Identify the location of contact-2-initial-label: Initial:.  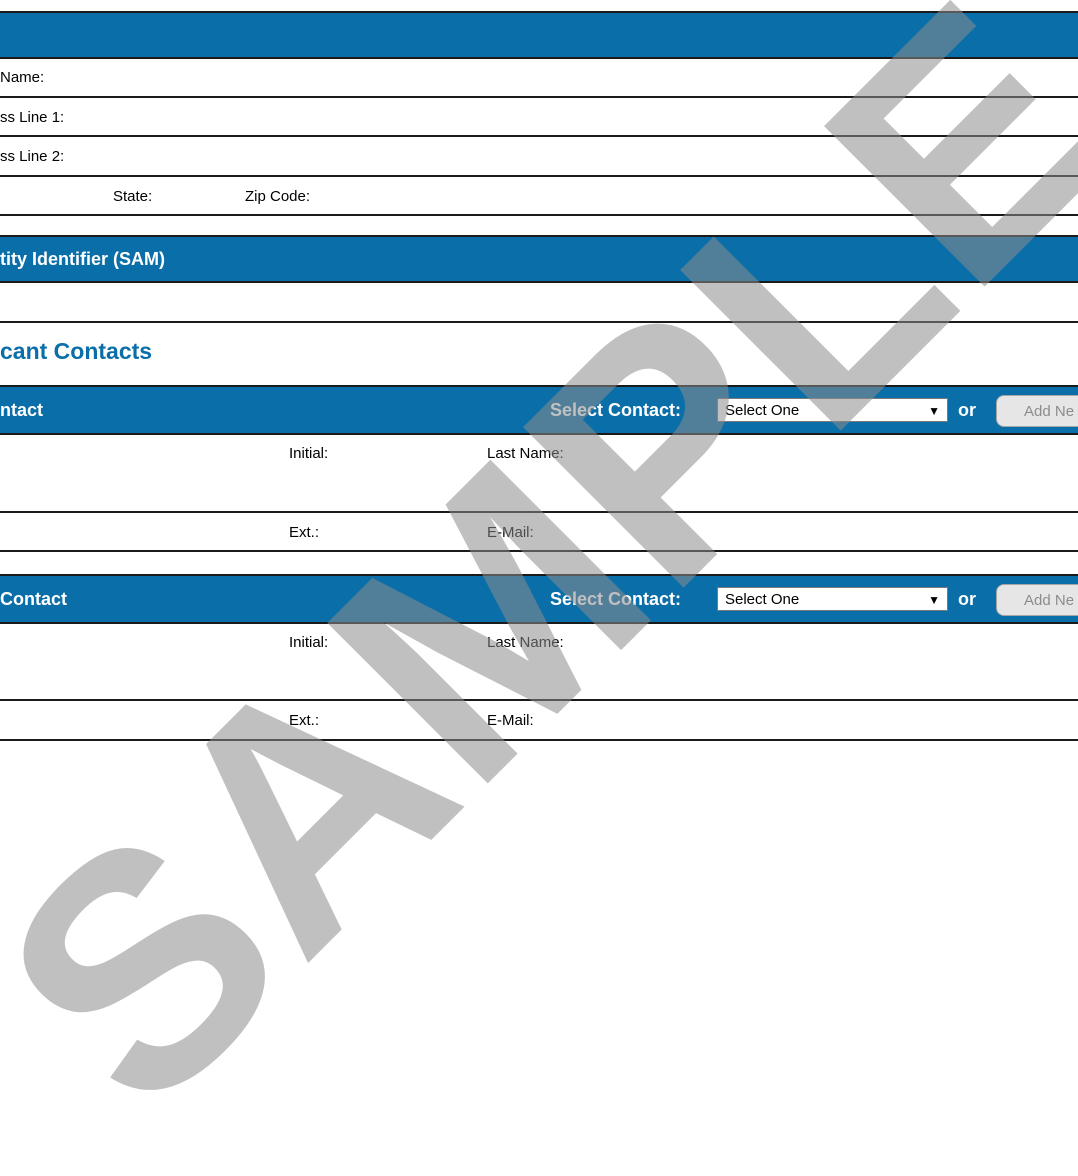
(309, 642).